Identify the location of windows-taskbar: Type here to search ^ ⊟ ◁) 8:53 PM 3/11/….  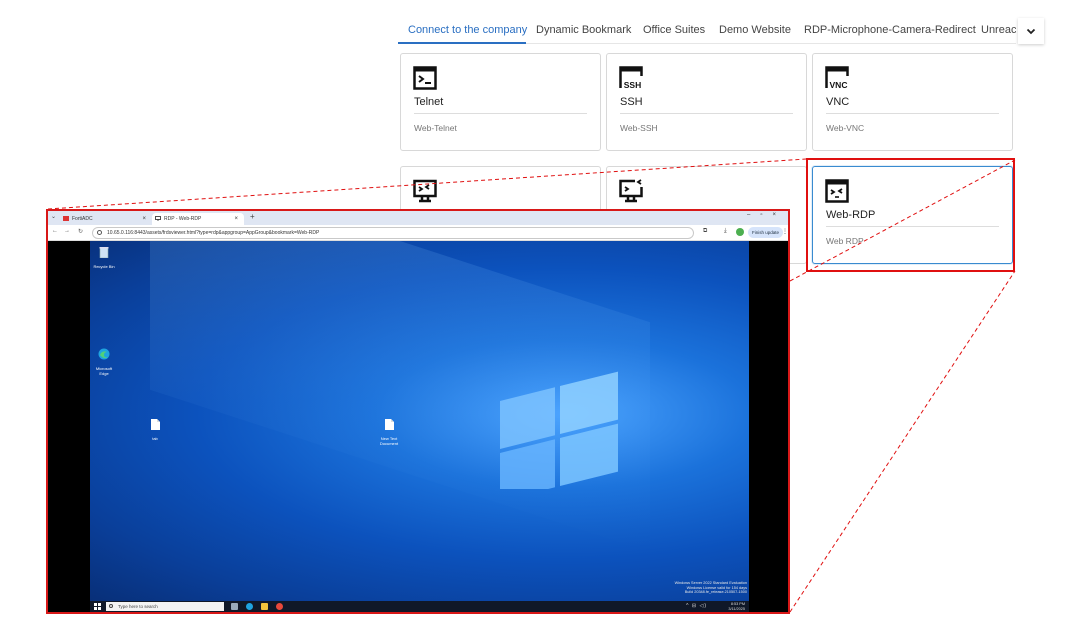
(419, 606).